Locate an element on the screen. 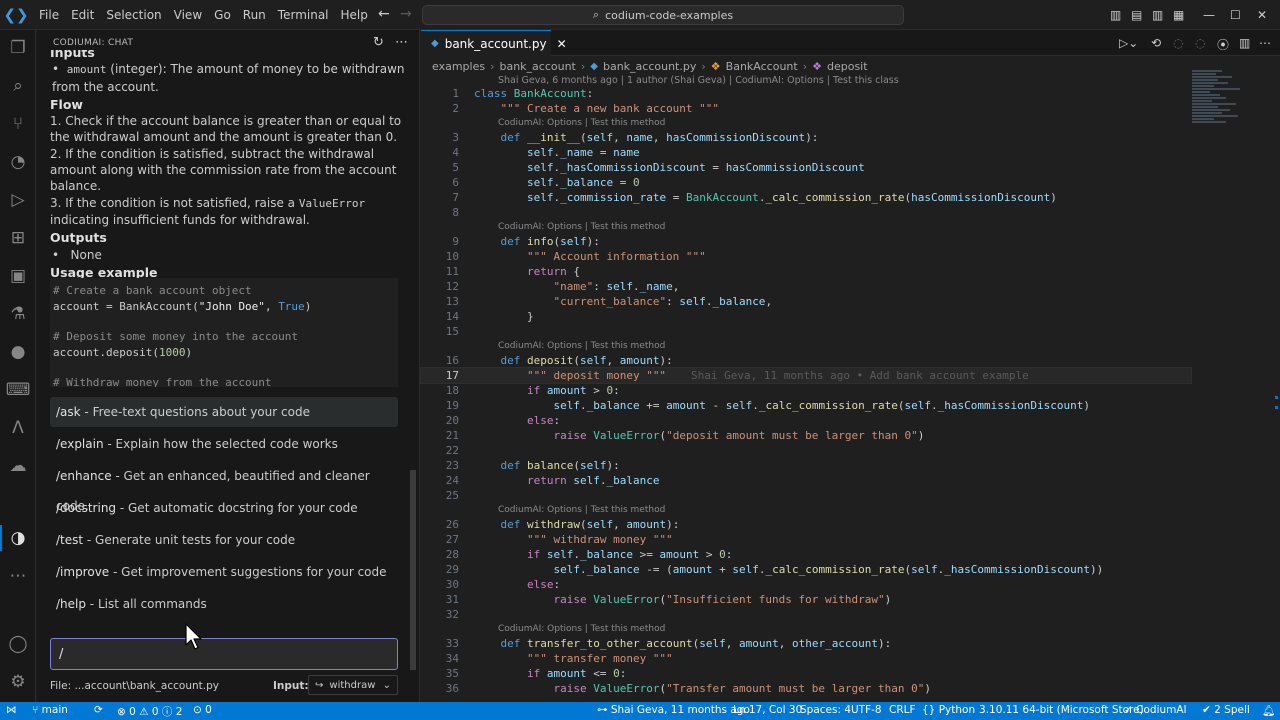 Image resolution: width=1280 pixels, height=720 pixels. remote-indicator-icon: ⋈ is located at coordinates (11, 710).